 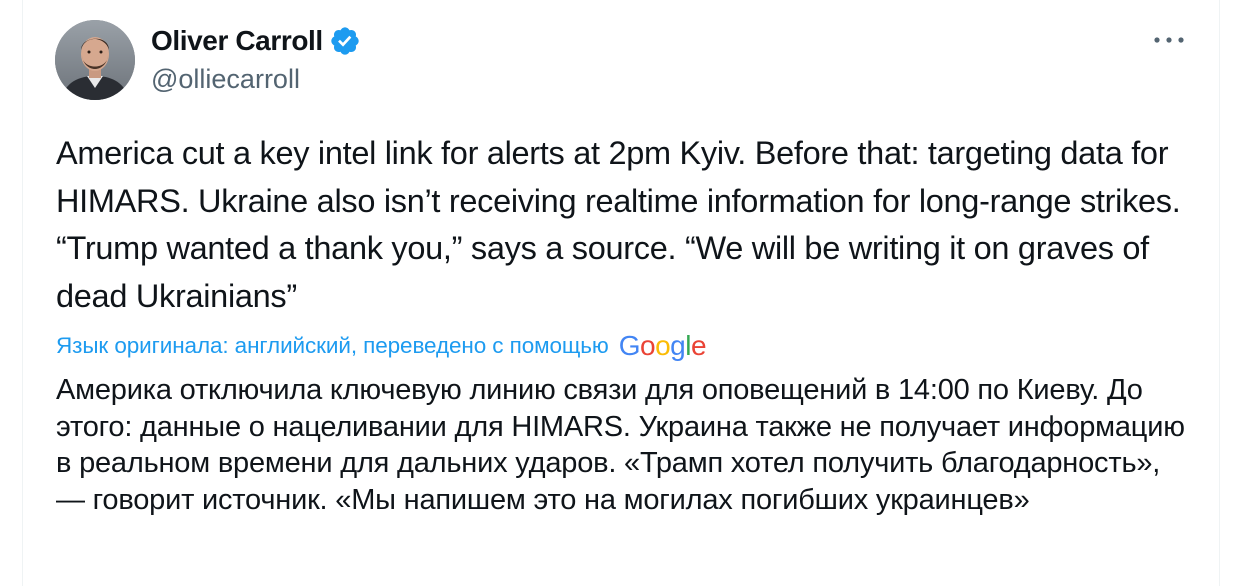 I want to click on card-left-border, so click(x=22, y=293).